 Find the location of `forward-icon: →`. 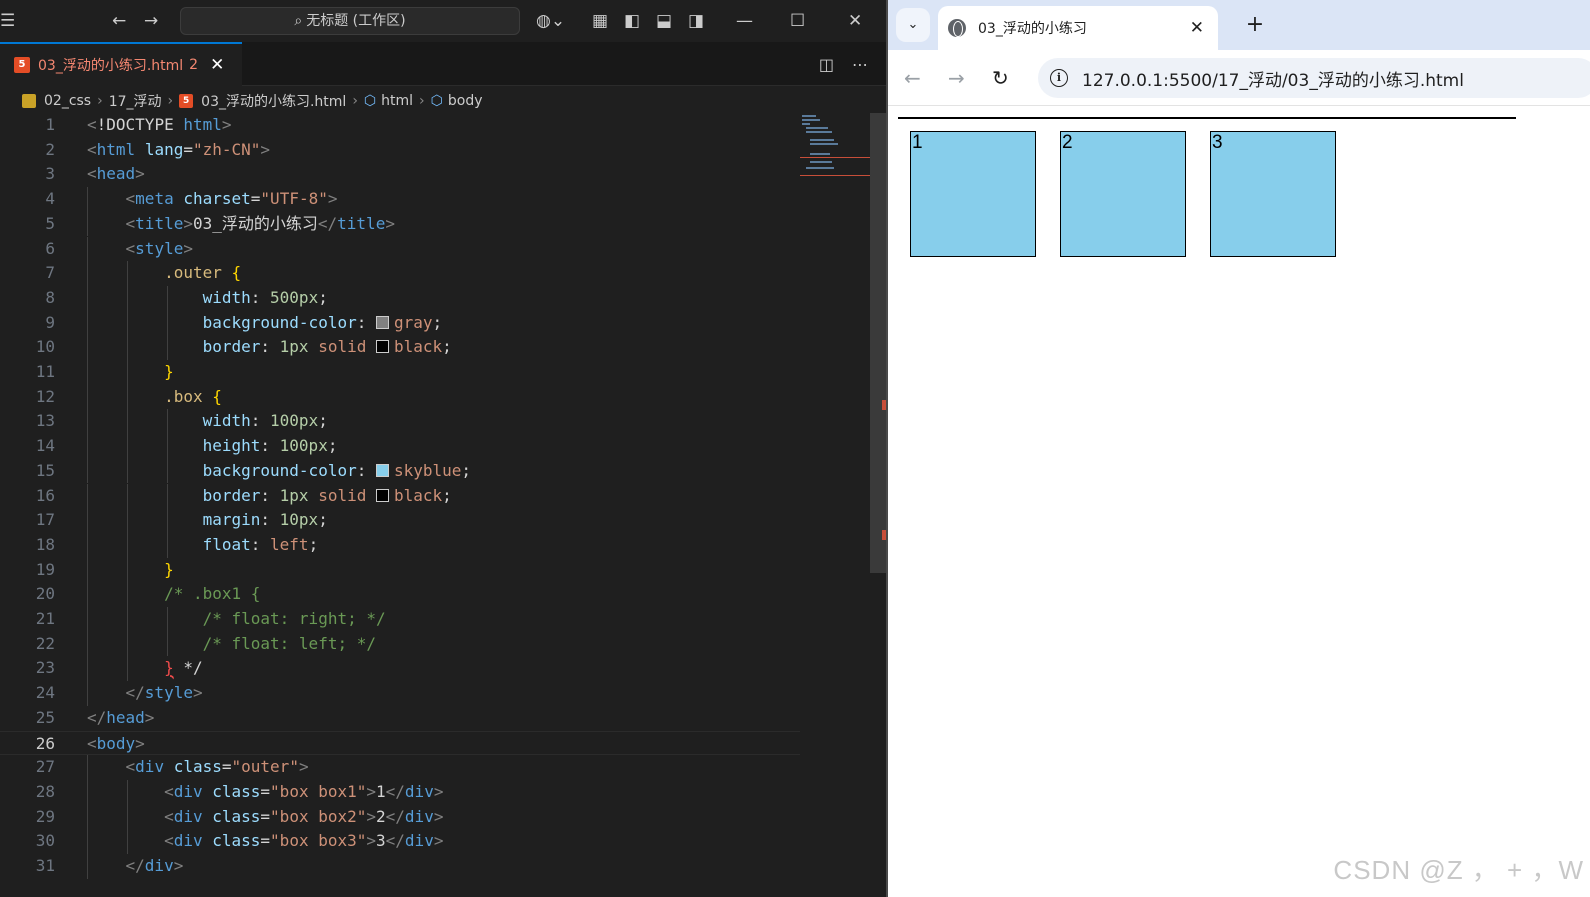

forward-icon: → is located at coordinates (956, 78).